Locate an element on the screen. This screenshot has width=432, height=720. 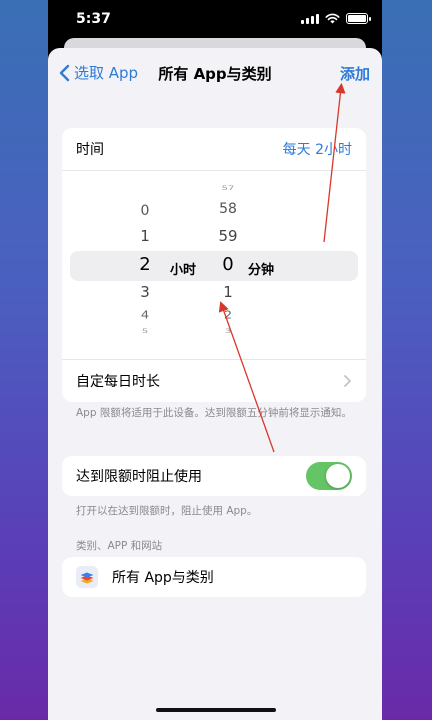
time-label: 时间 is located at coordinates (90, 150).